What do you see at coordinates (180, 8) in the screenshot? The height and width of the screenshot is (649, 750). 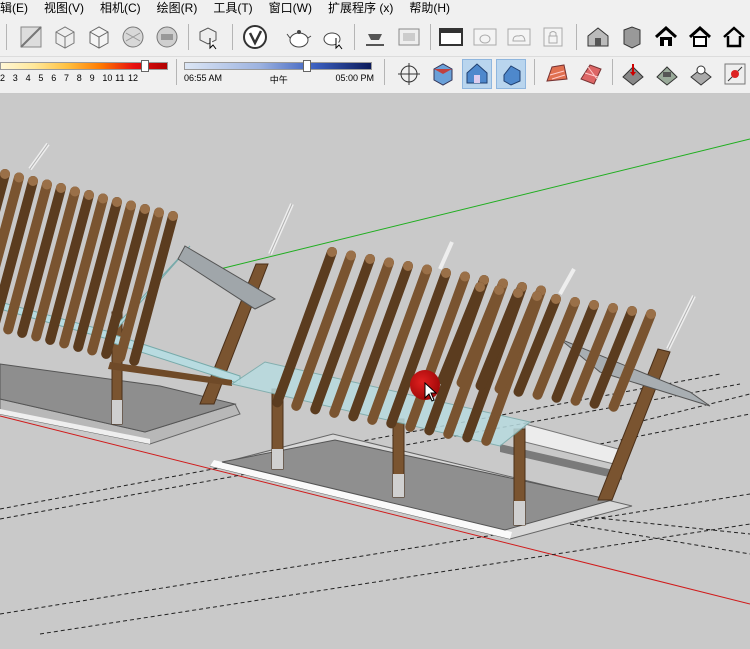 I see `menu-draw: 绘图(R)` at bounding box center [180, 8].